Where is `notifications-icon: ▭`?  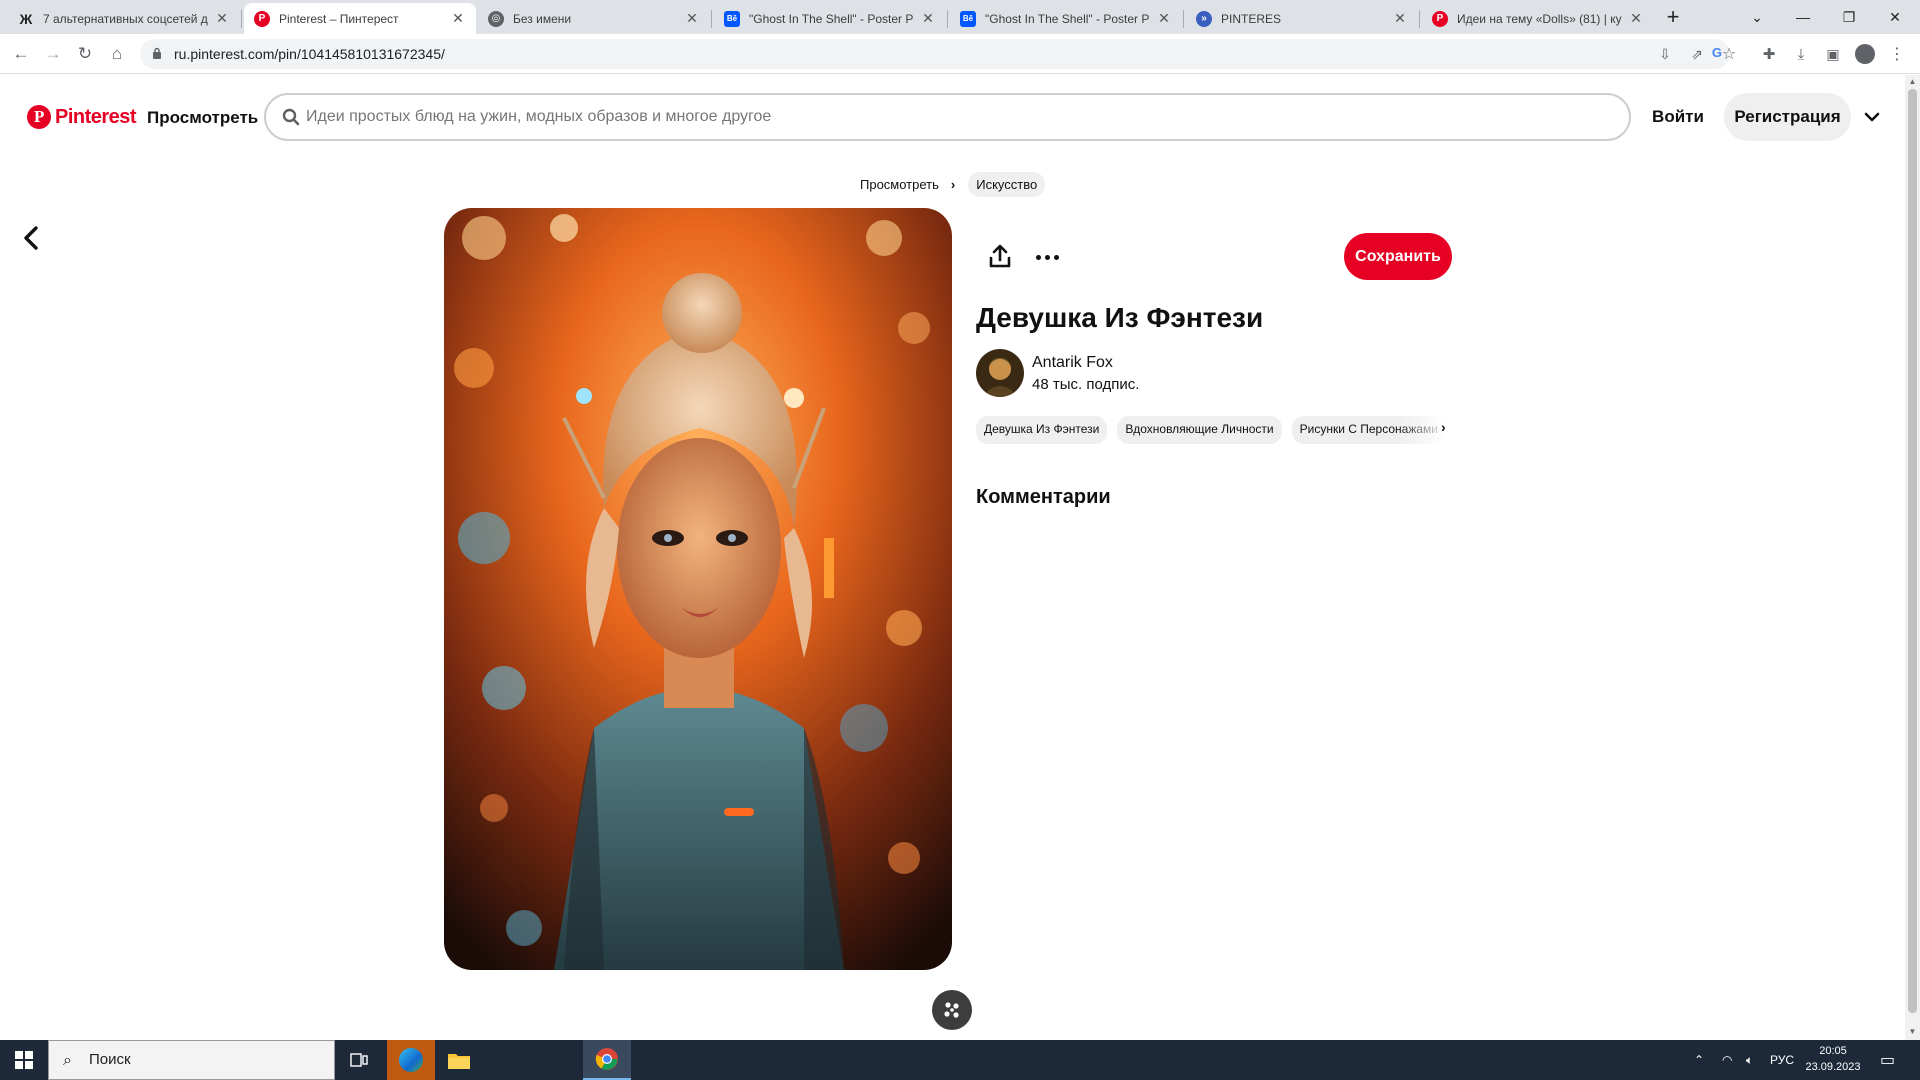 notifications-icon: ▭ is located at coordinates (1887, 1060).